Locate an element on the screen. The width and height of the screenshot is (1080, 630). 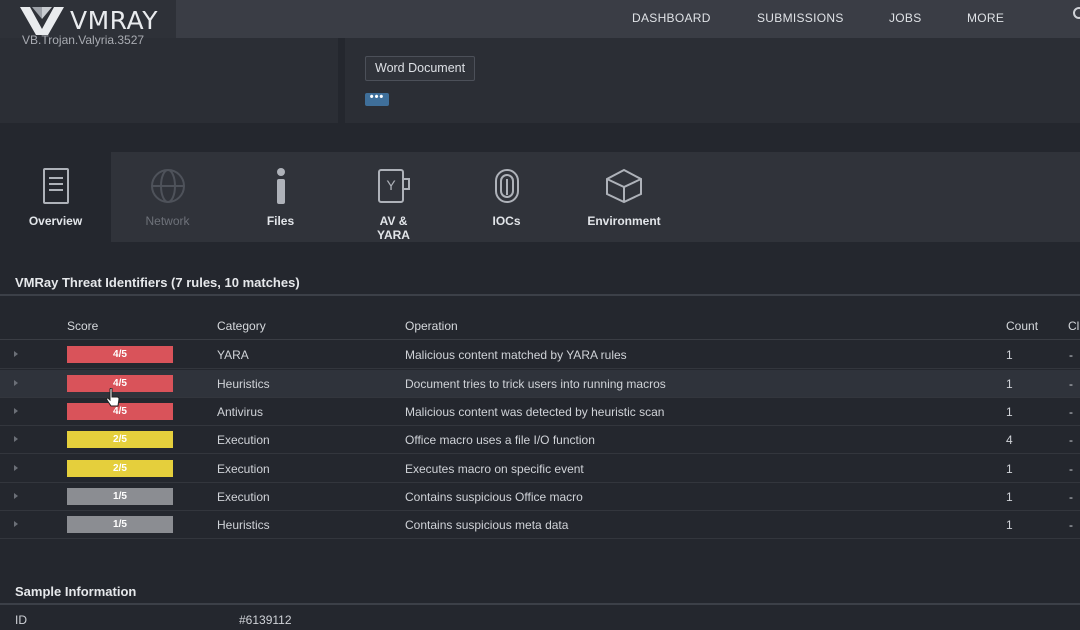
search-icon is located at coordinates (1076, 14).